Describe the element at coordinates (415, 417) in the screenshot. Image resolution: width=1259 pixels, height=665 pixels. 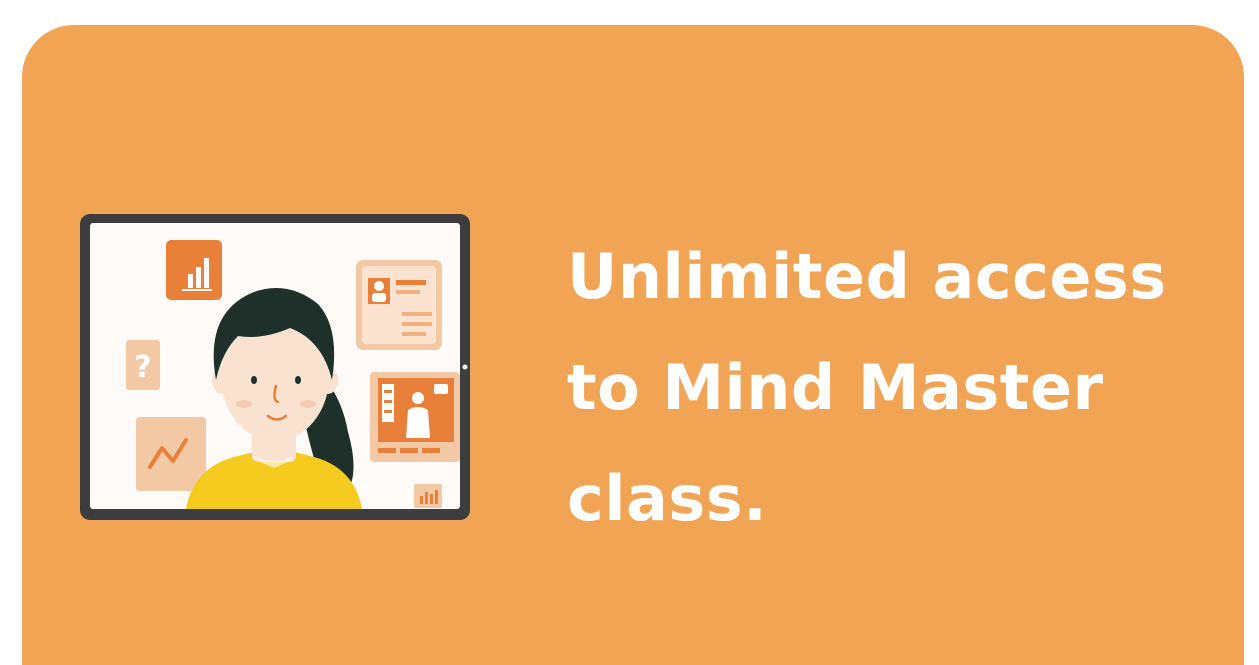
I see `video-lesson-icon` at that location.